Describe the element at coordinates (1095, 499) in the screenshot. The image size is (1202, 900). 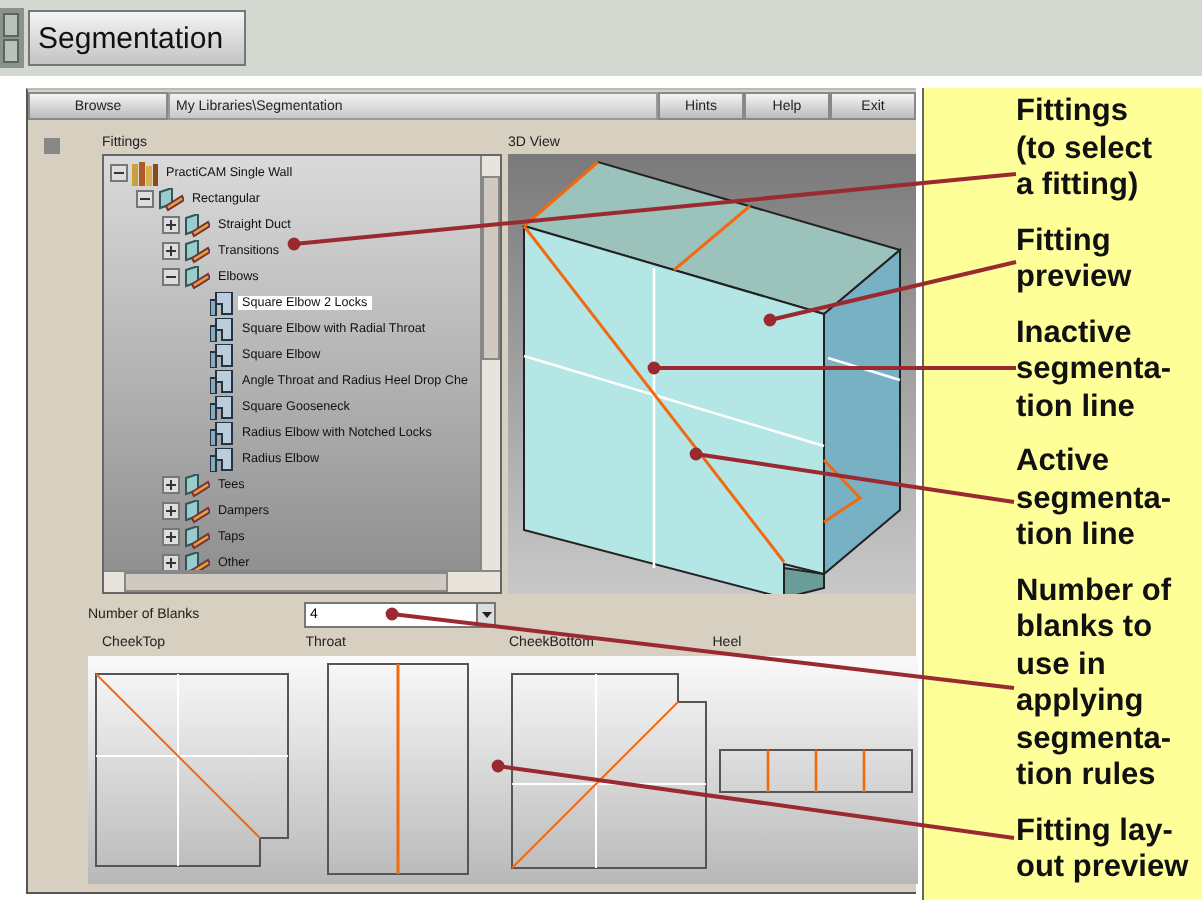
I see `callout-text: Active segmenta- tion line` at that location.